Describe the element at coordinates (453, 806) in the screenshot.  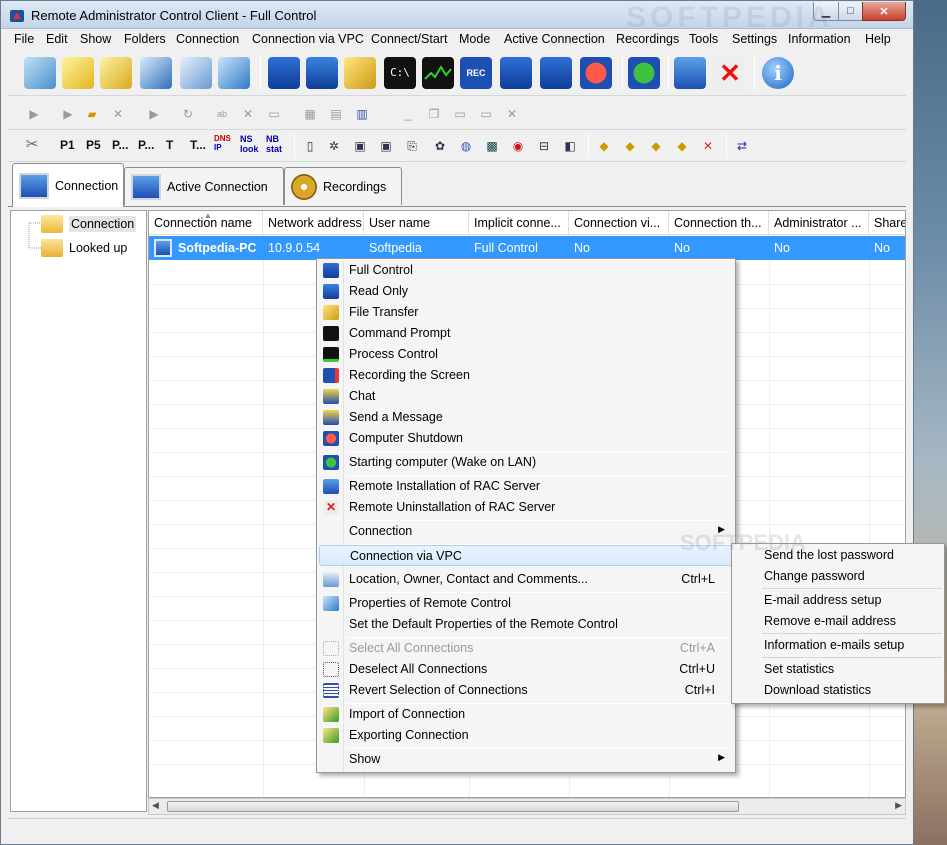
I see `scroll-thumb` at that location.